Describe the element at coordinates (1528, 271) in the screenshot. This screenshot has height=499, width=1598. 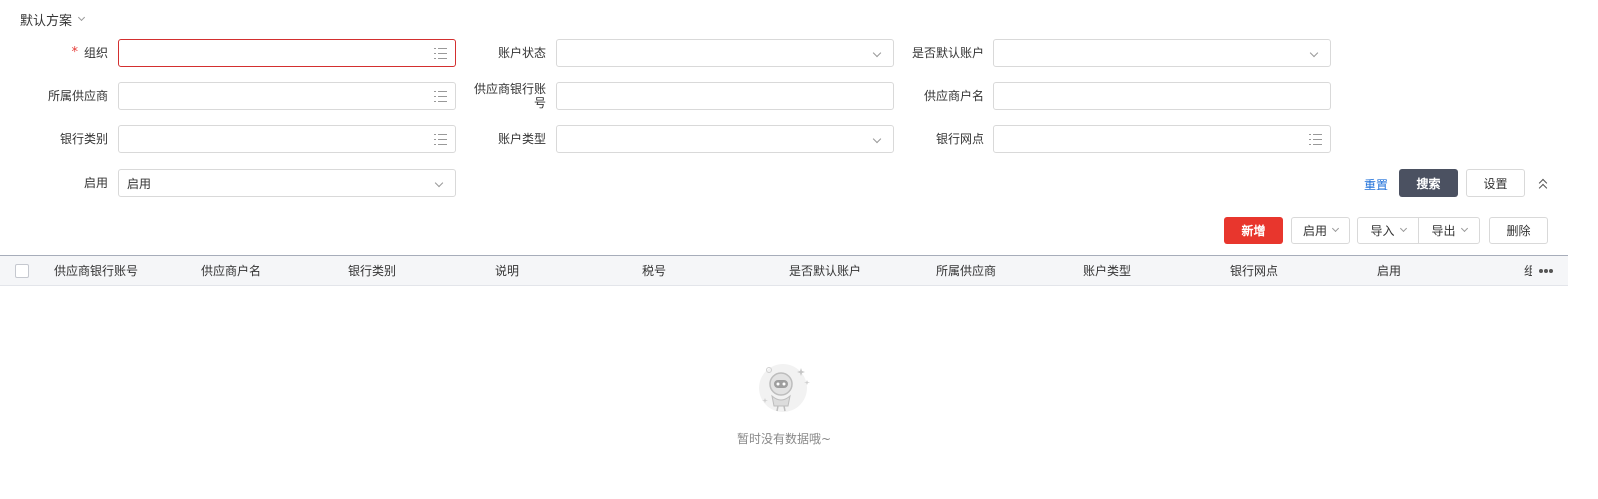
I see `column-header: 组` at that location.